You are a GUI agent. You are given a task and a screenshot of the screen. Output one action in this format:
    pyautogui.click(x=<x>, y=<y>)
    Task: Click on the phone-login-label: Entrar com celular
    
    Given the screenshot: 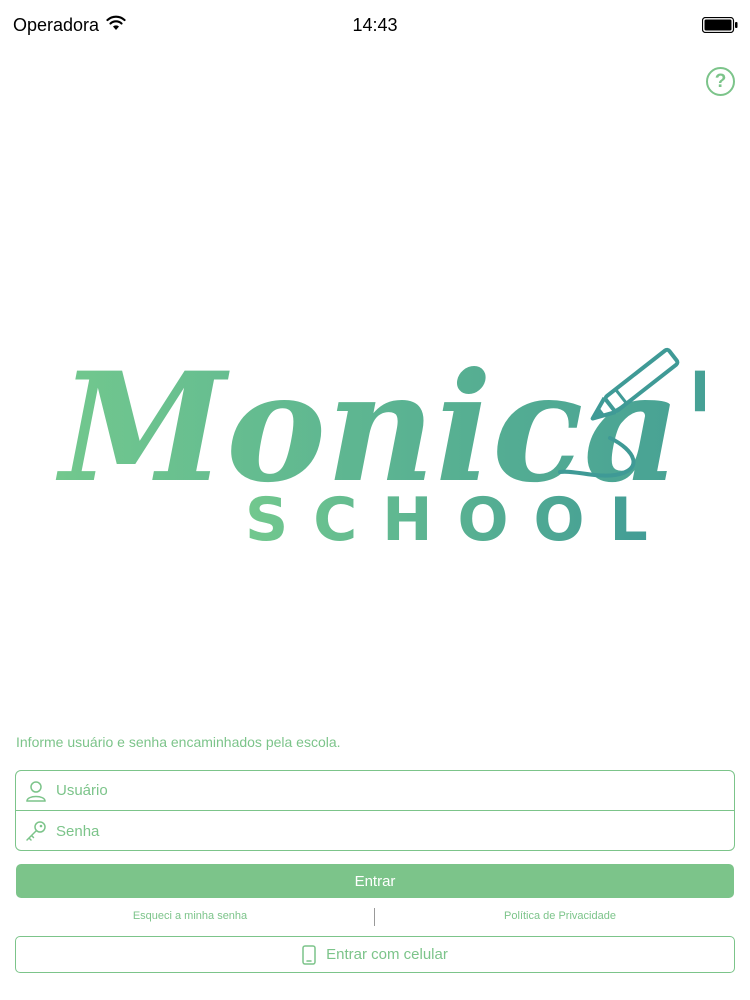 What is the action you would take?
    pyautogui.click(x=387, y=954)
    